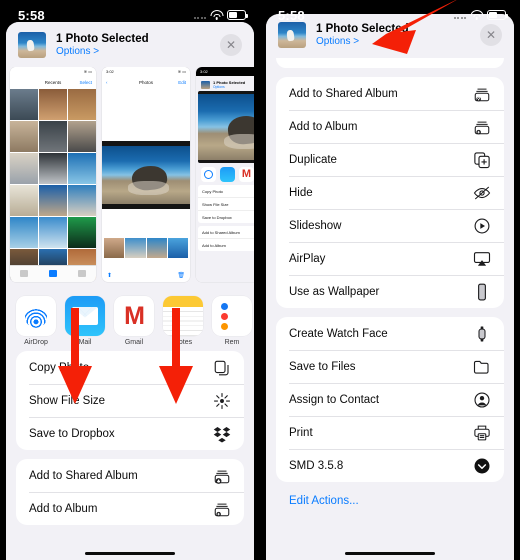 This screenshot has width=520, height=560. Describe the element at coordinates (417, 29) in the screenshot. I see `arrow-diagonal-create-watch-face` at that location.